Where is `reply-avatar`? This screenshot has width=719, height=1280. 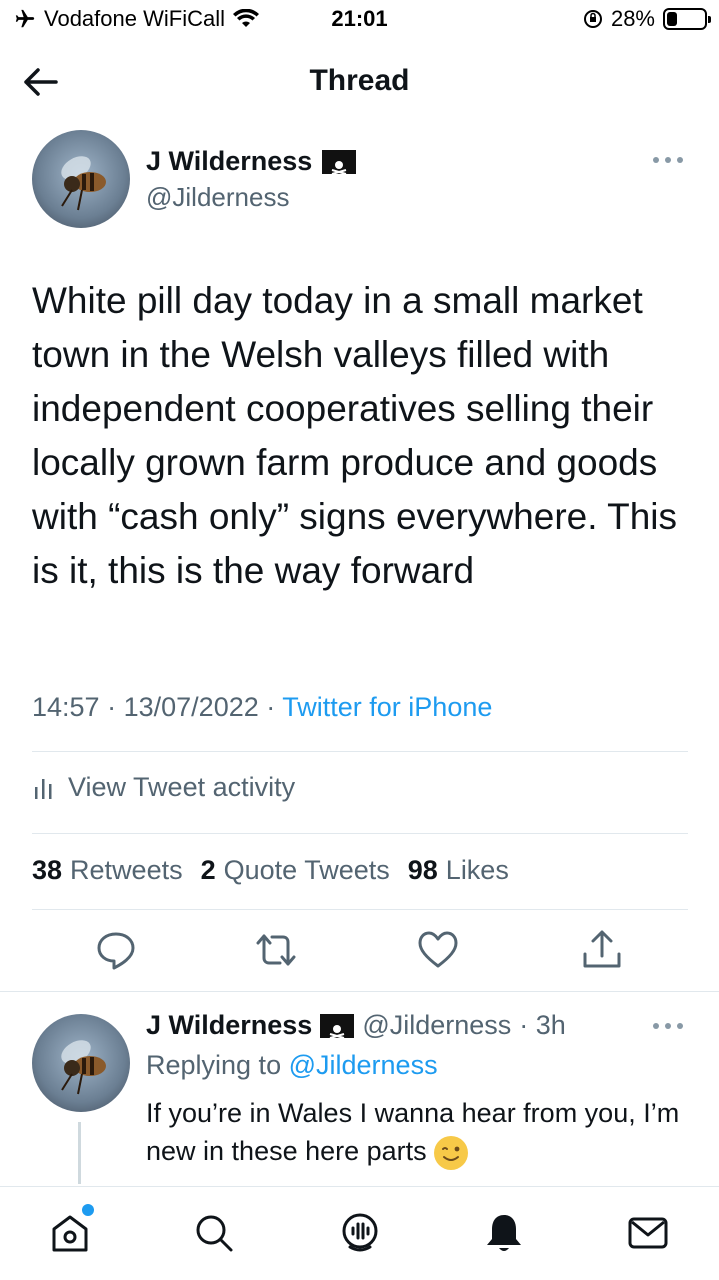
reply-avatar is located at coordinates (81, 1063).